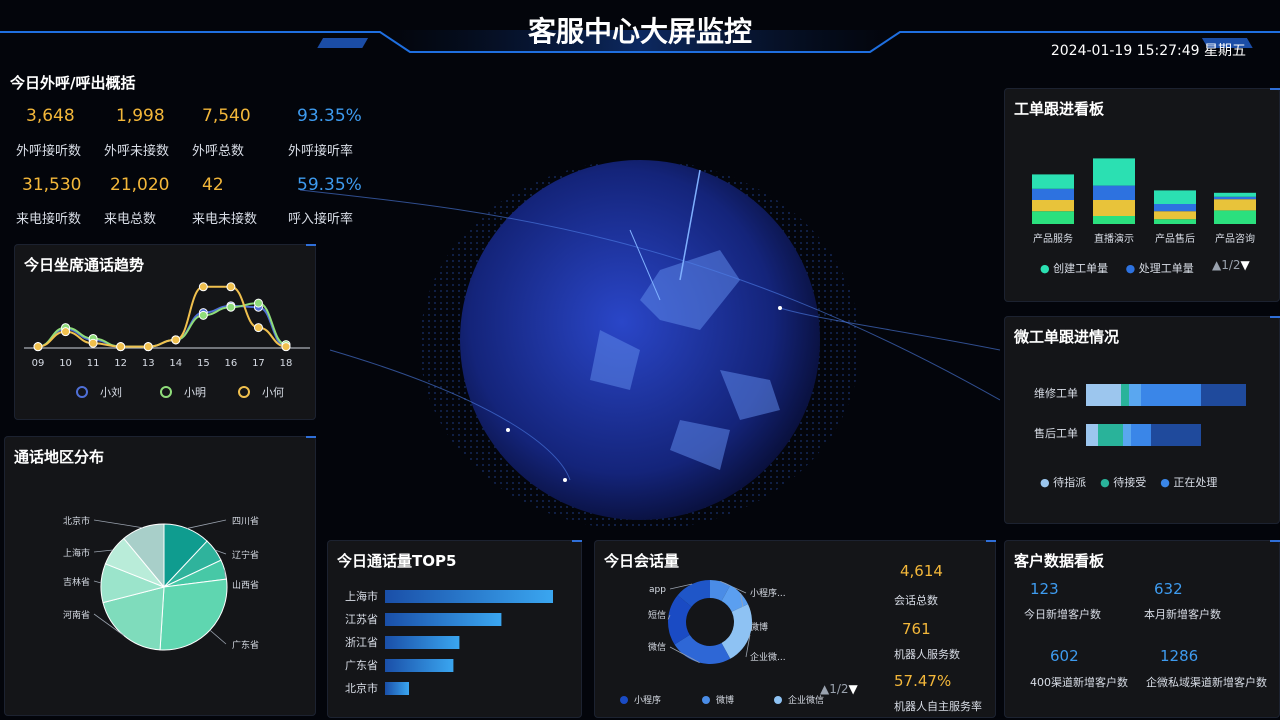 The height and width of the screenshot is (720, 1280). What do you see at coordinates (1079, 682) in the screenshot?
I see `channel400-label: 400渠道新增客户数` at bounding box center [1079, 682].